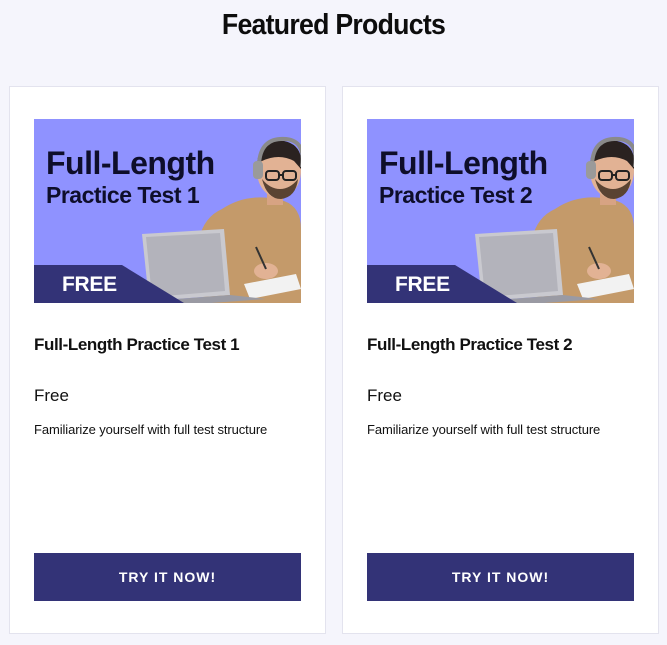 This screenshot has height=645, width=667. What do you see at coordinates (333, 25) in the screenshot?
I see `section-title: Featured Products` at bounding box center [333, 25].